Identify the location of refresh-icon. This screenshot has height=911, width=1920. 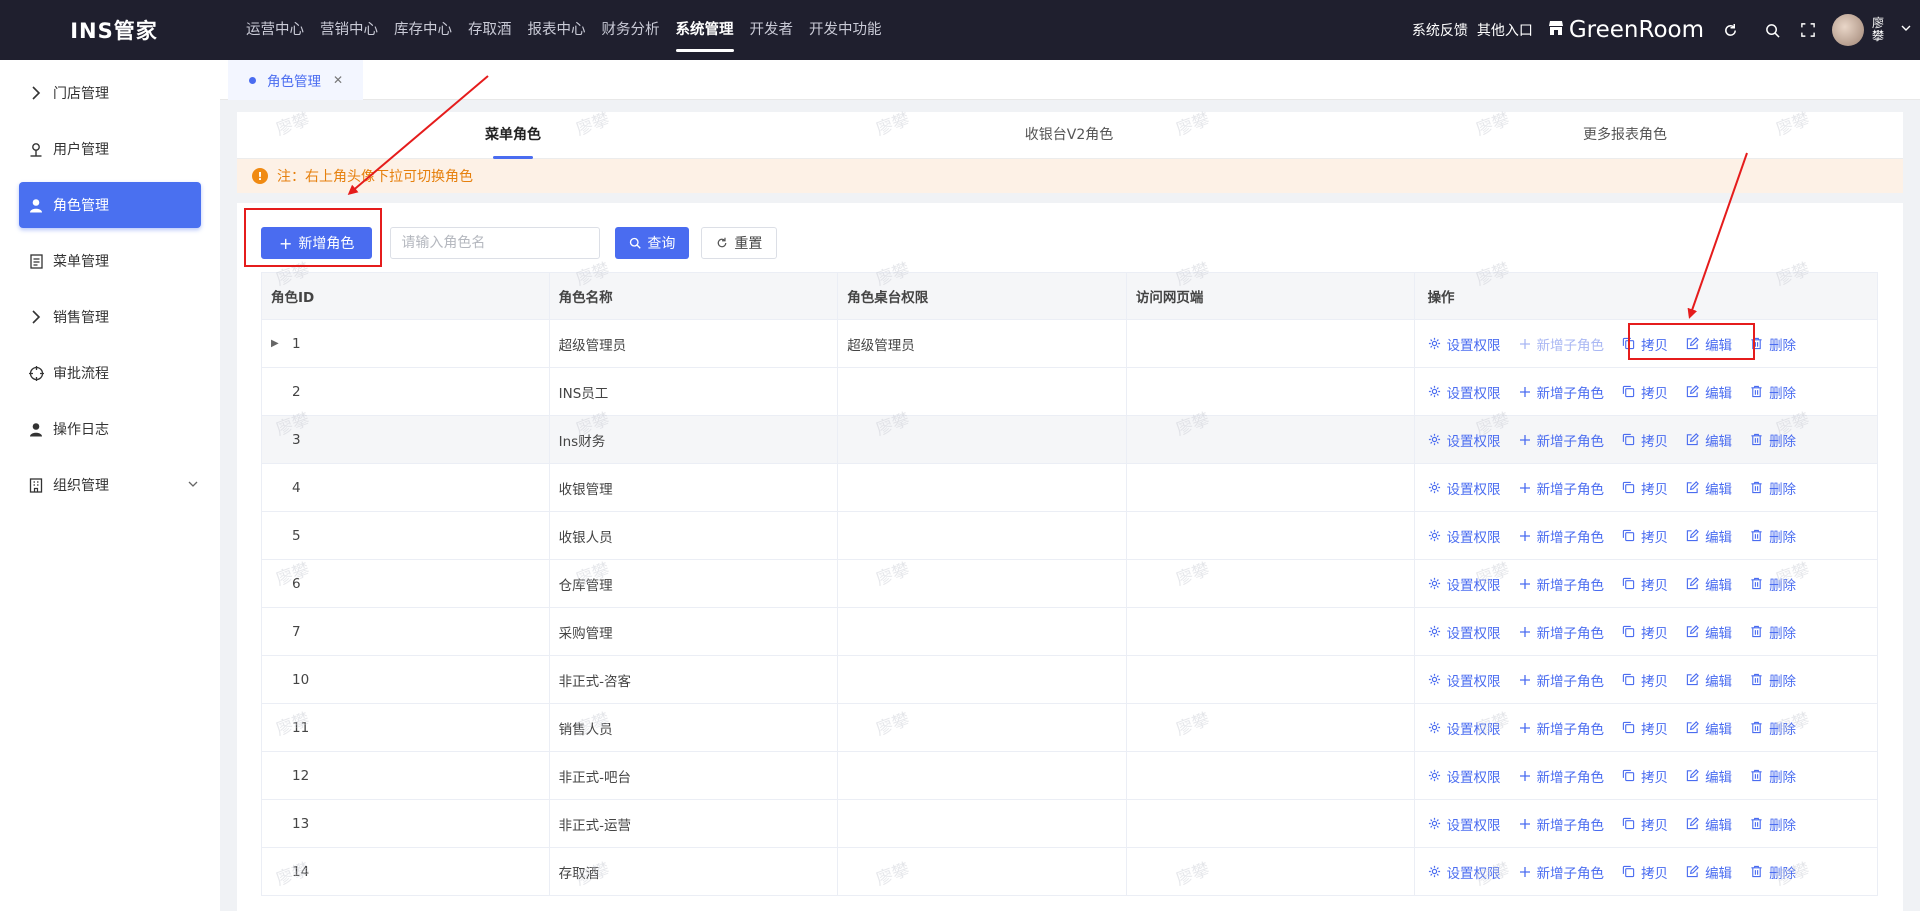
(1730, 30).